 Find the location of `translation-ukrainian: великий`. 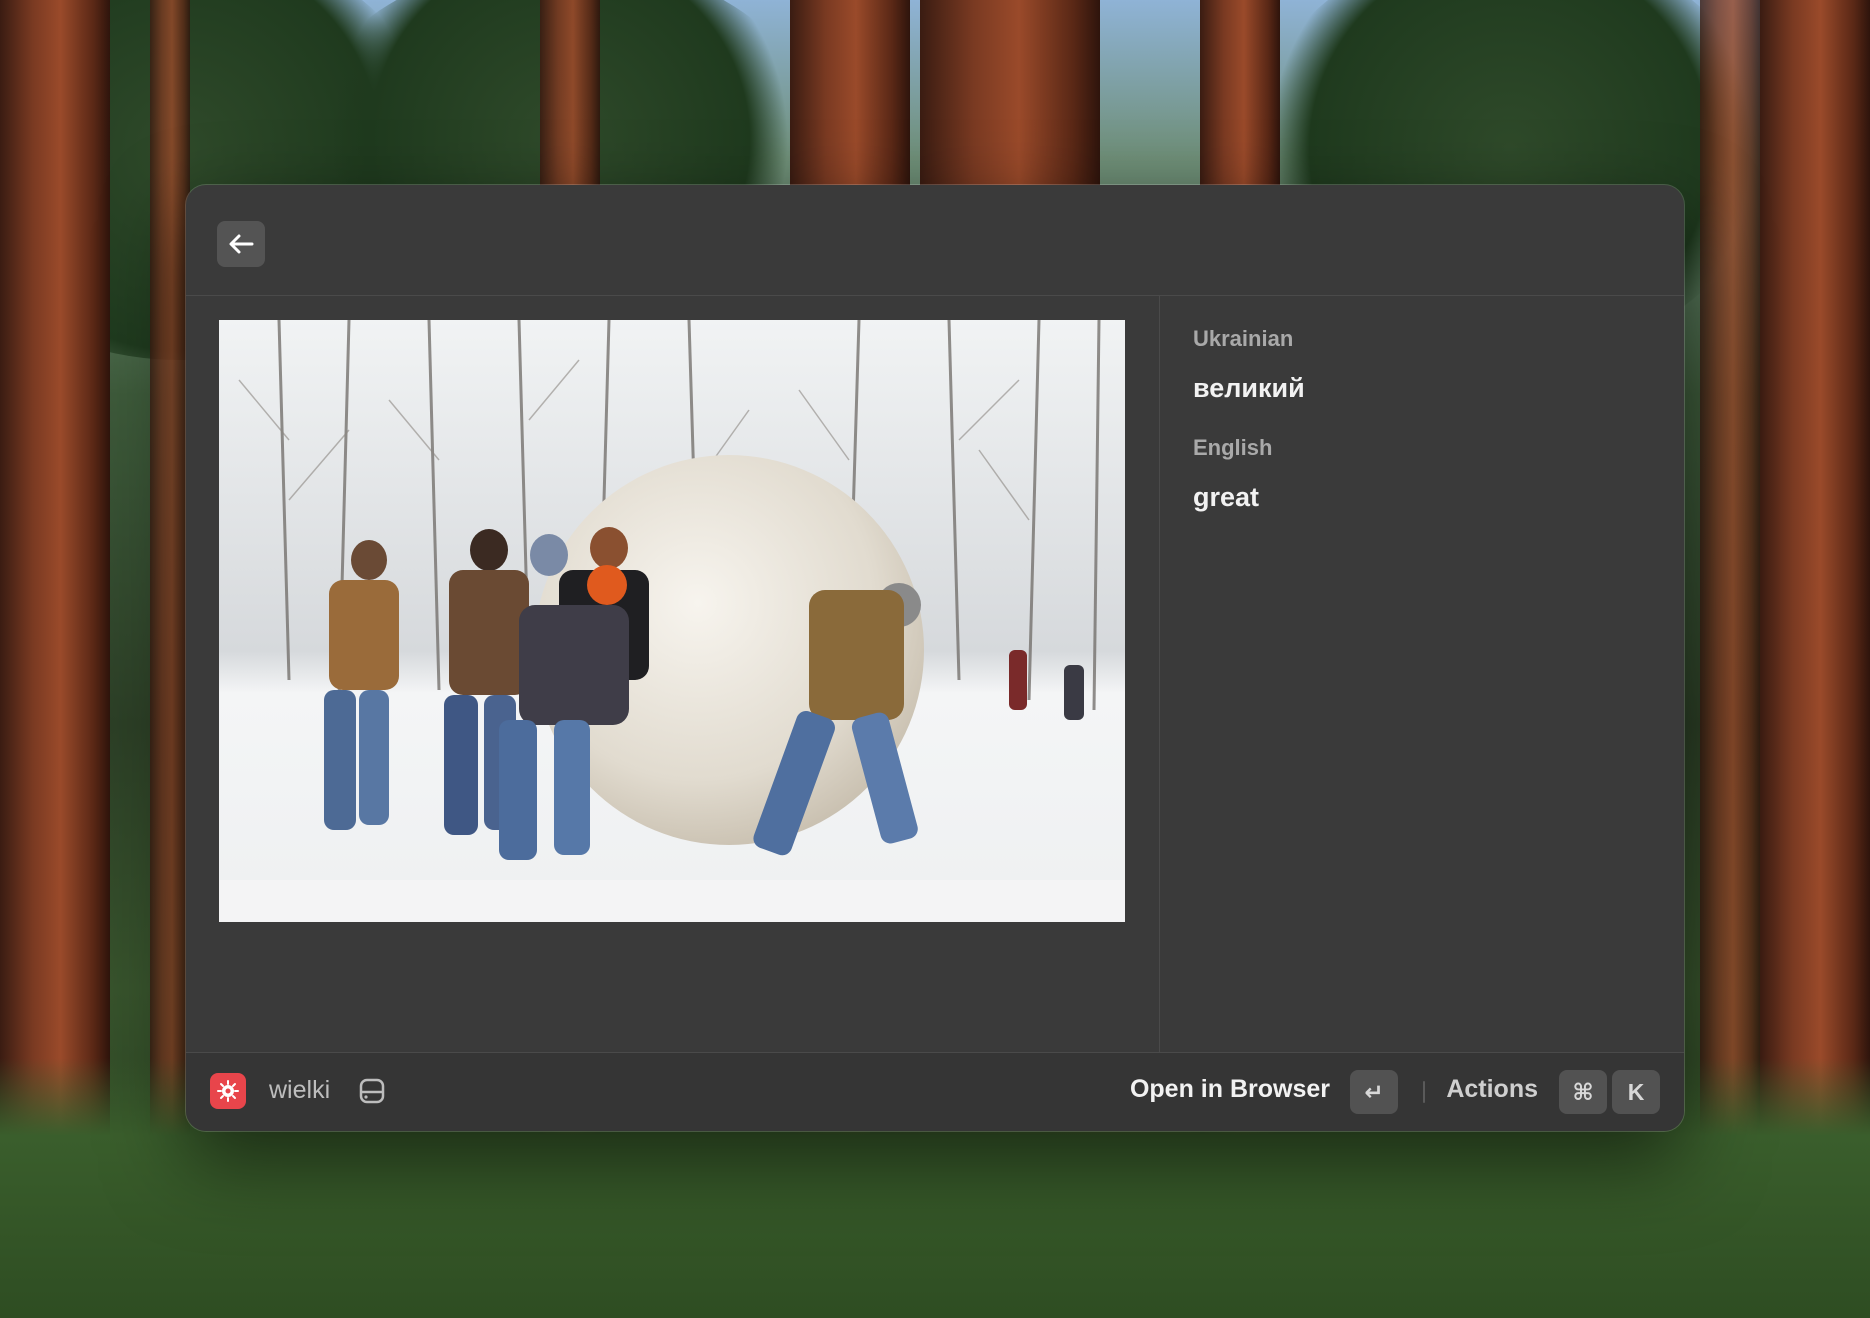

translation-ukrainian: великий is located at coordinates (1249, 388).